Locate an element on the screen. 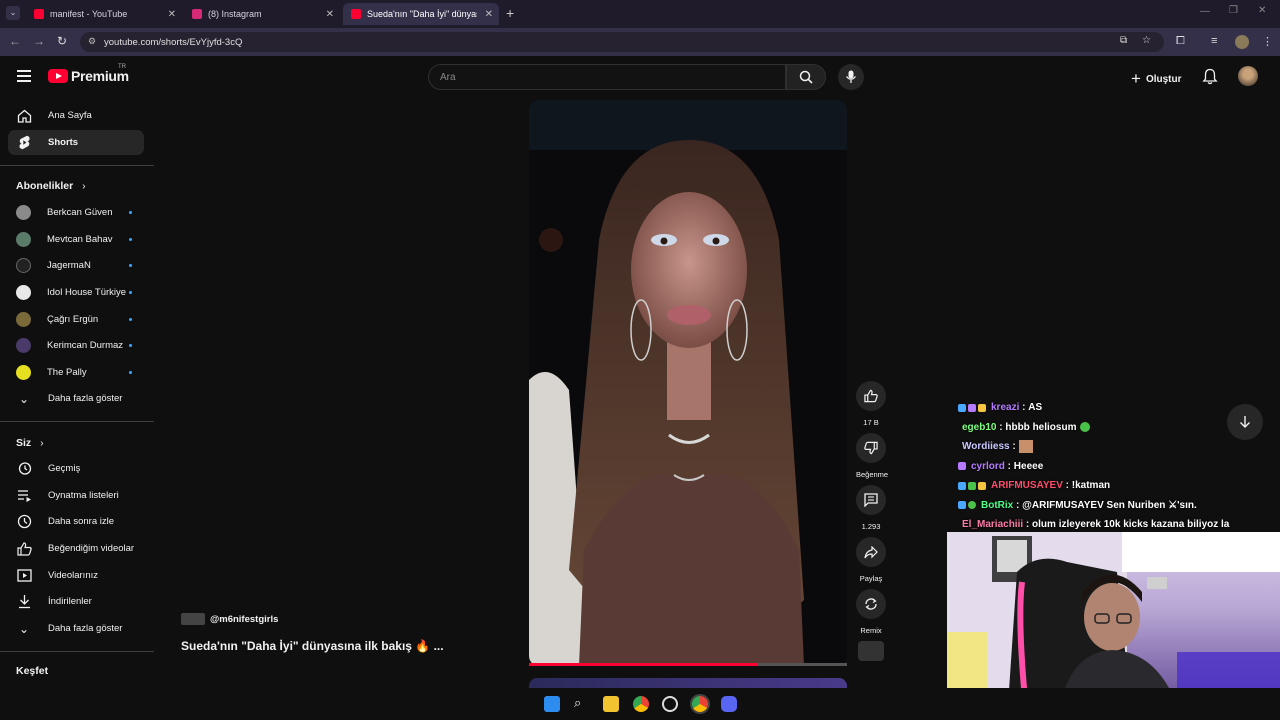 The image size is (1280, 720). back-icon: ← is located at coordinates (15, 41).